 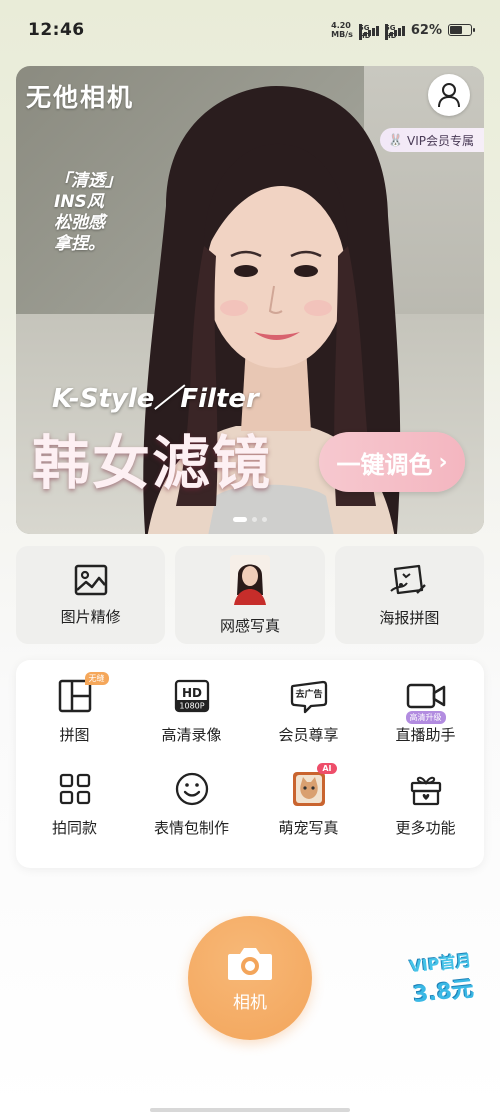 What do you see at coordinates (364, 32) in the screenshot?
I see `signal1-label: 5G HD` at bounding box center [364, 32].